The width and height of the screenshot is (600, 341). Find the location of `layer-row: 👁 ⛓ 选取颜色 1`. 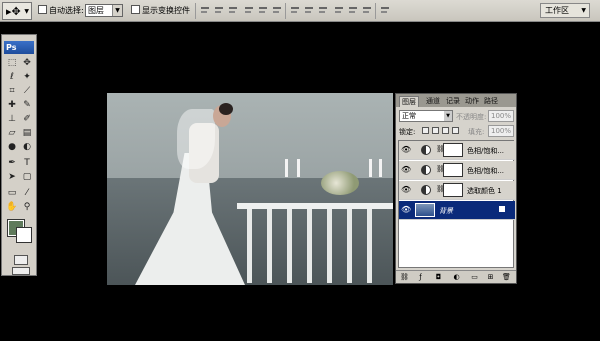

layer-row: 👁 ⛓ 选取颜色 1 is located at coordinates (457, 190).